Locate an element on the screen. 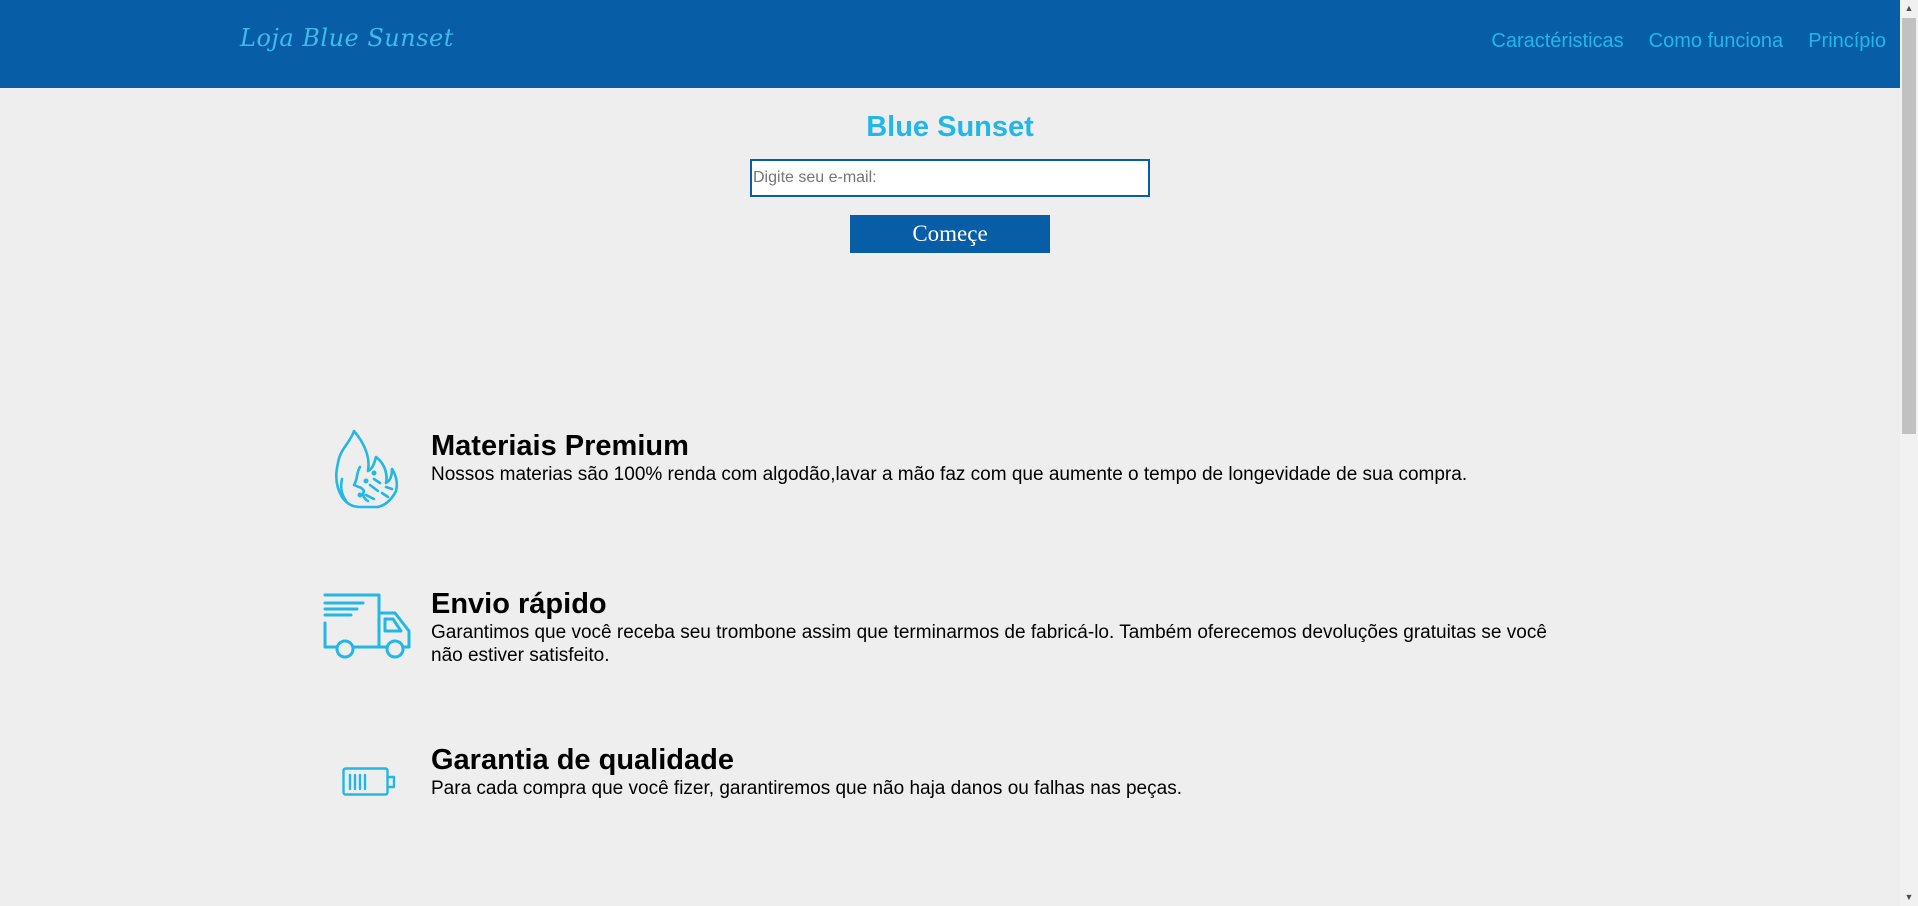 This screenshot has height=906, width=1918. battery-icon is located at coordinates (369, 784).